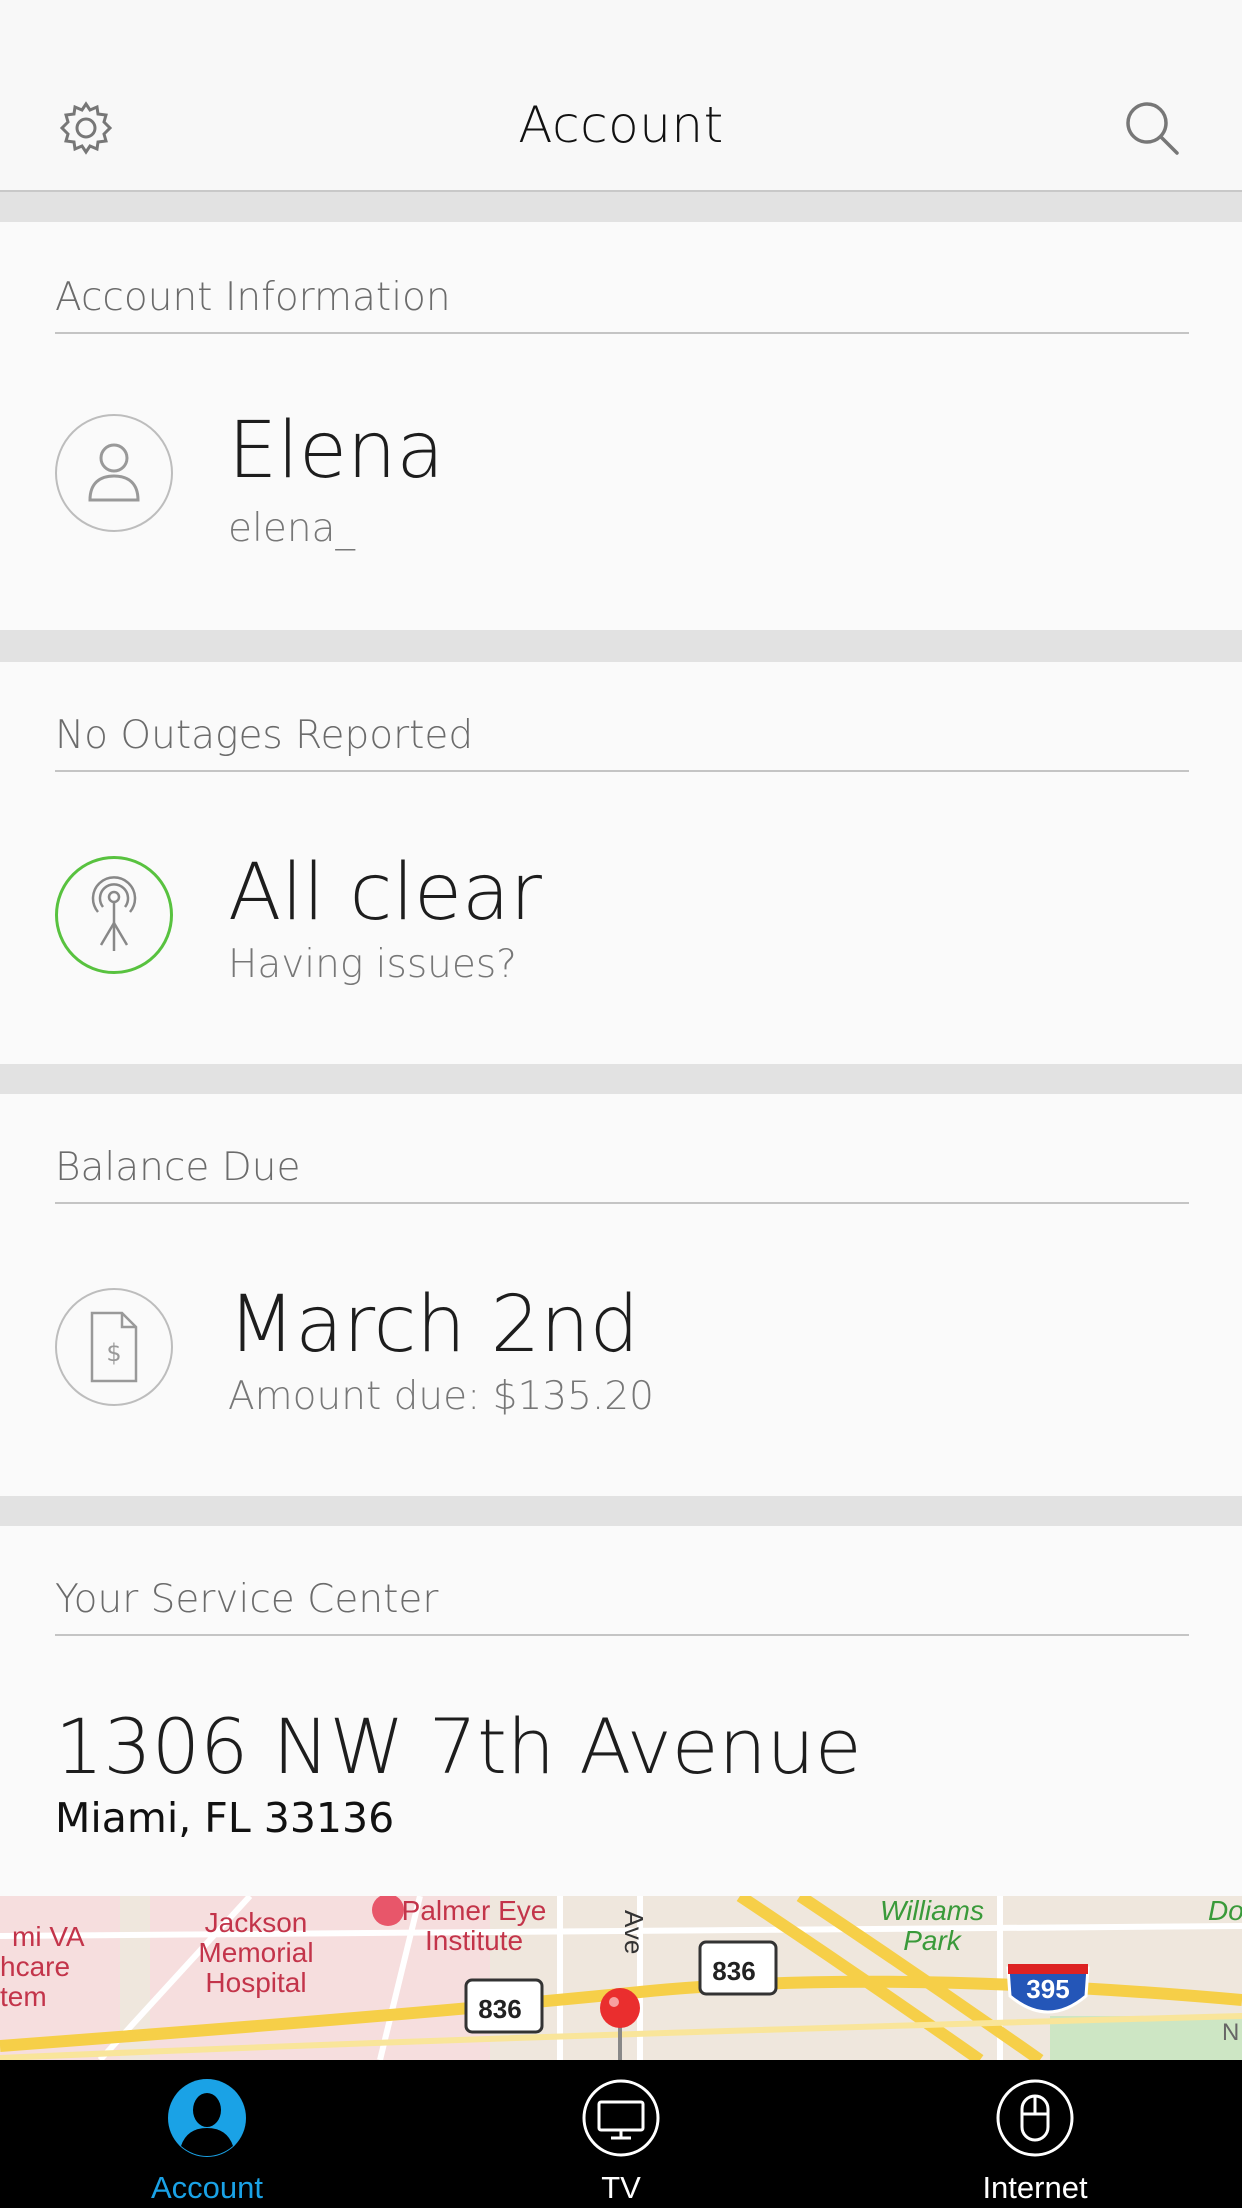 The image size is (1242, 2208). I want to click on user-icon, so click(114, 473).